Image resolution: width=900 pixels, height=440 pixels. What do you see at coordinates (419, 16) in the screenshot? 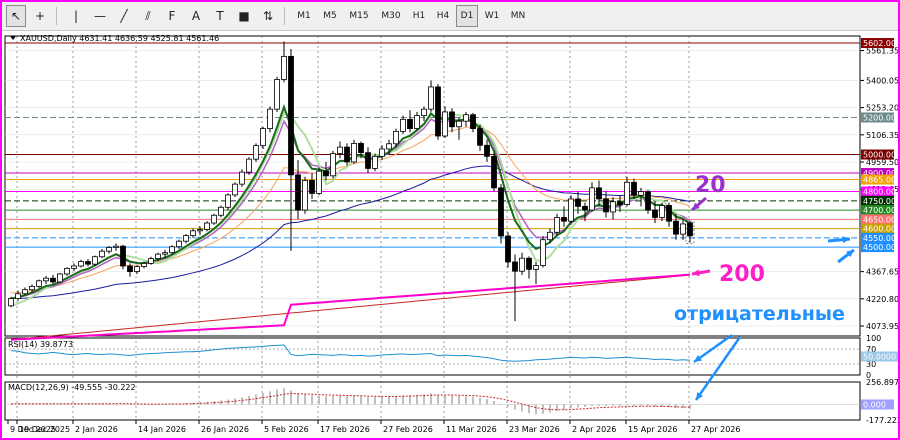
I see `timeframe-h1-button: H1` at bounding box center [419, 16].